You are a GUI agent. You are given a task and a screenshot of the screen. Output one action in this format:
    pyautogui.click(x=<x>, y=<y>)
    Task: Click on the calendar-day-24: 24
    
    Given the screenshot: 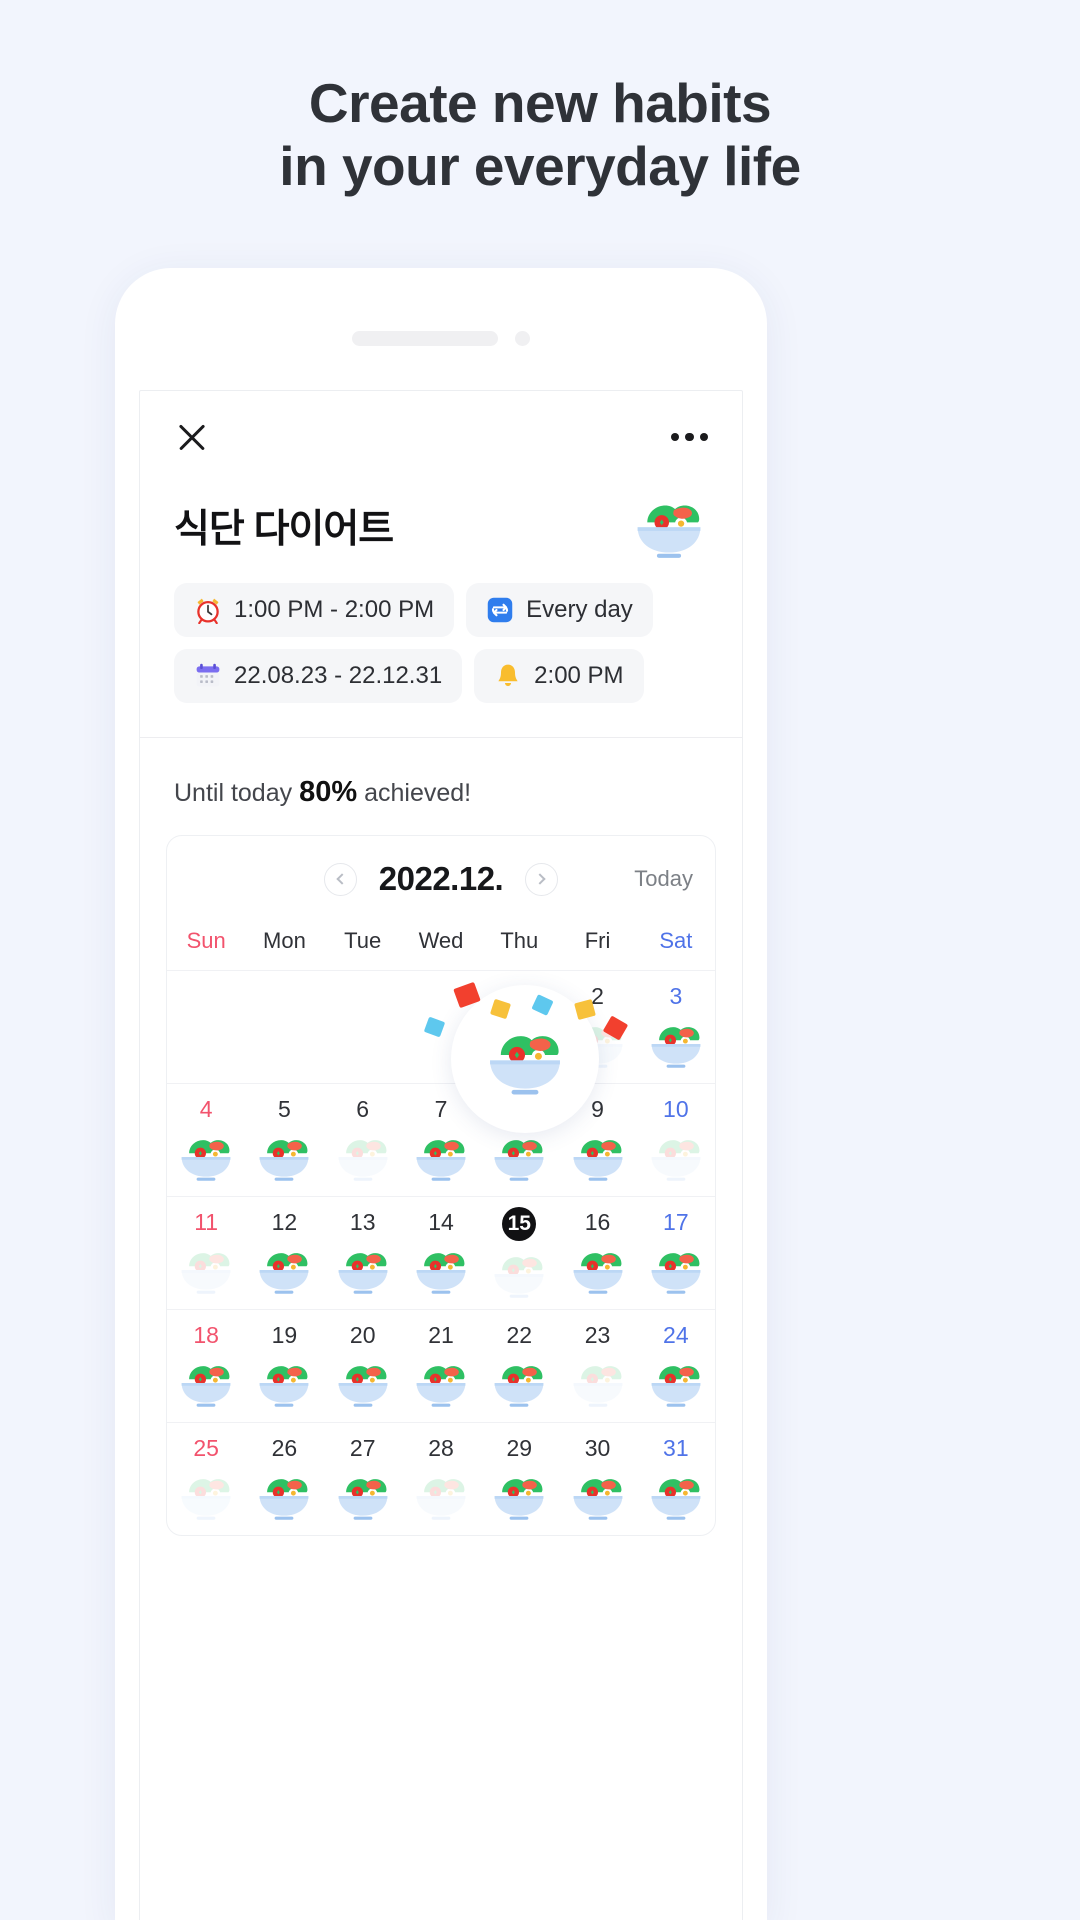 What is the action you would take?
    pyautogui.click(x=676, y=1366)
    